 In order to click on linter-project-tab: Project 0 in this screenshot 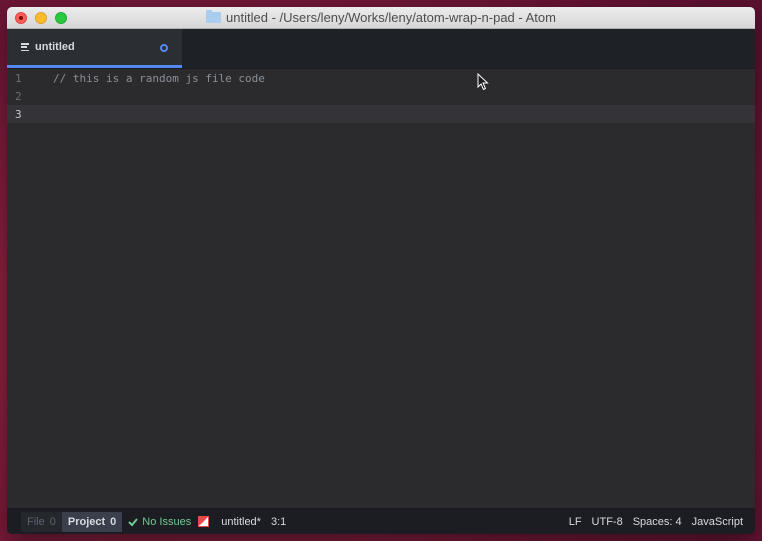, I will do `click(92, 521)`.